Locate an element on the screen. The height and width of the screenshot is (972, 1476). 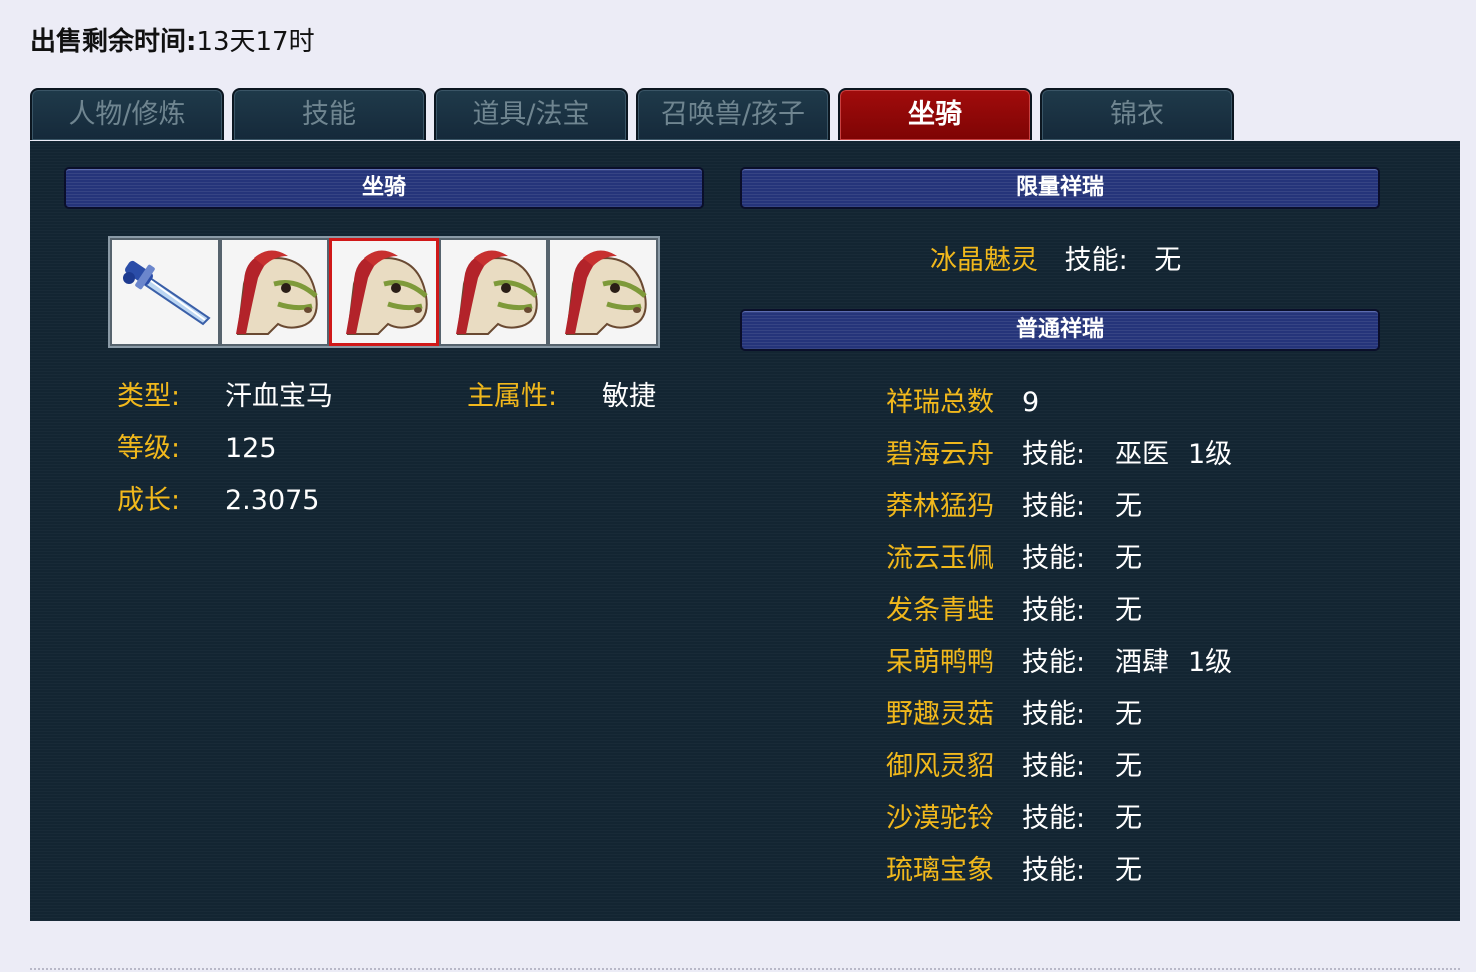
mount-type-value: 汗血宝马 is located at coordinates (279, 396).